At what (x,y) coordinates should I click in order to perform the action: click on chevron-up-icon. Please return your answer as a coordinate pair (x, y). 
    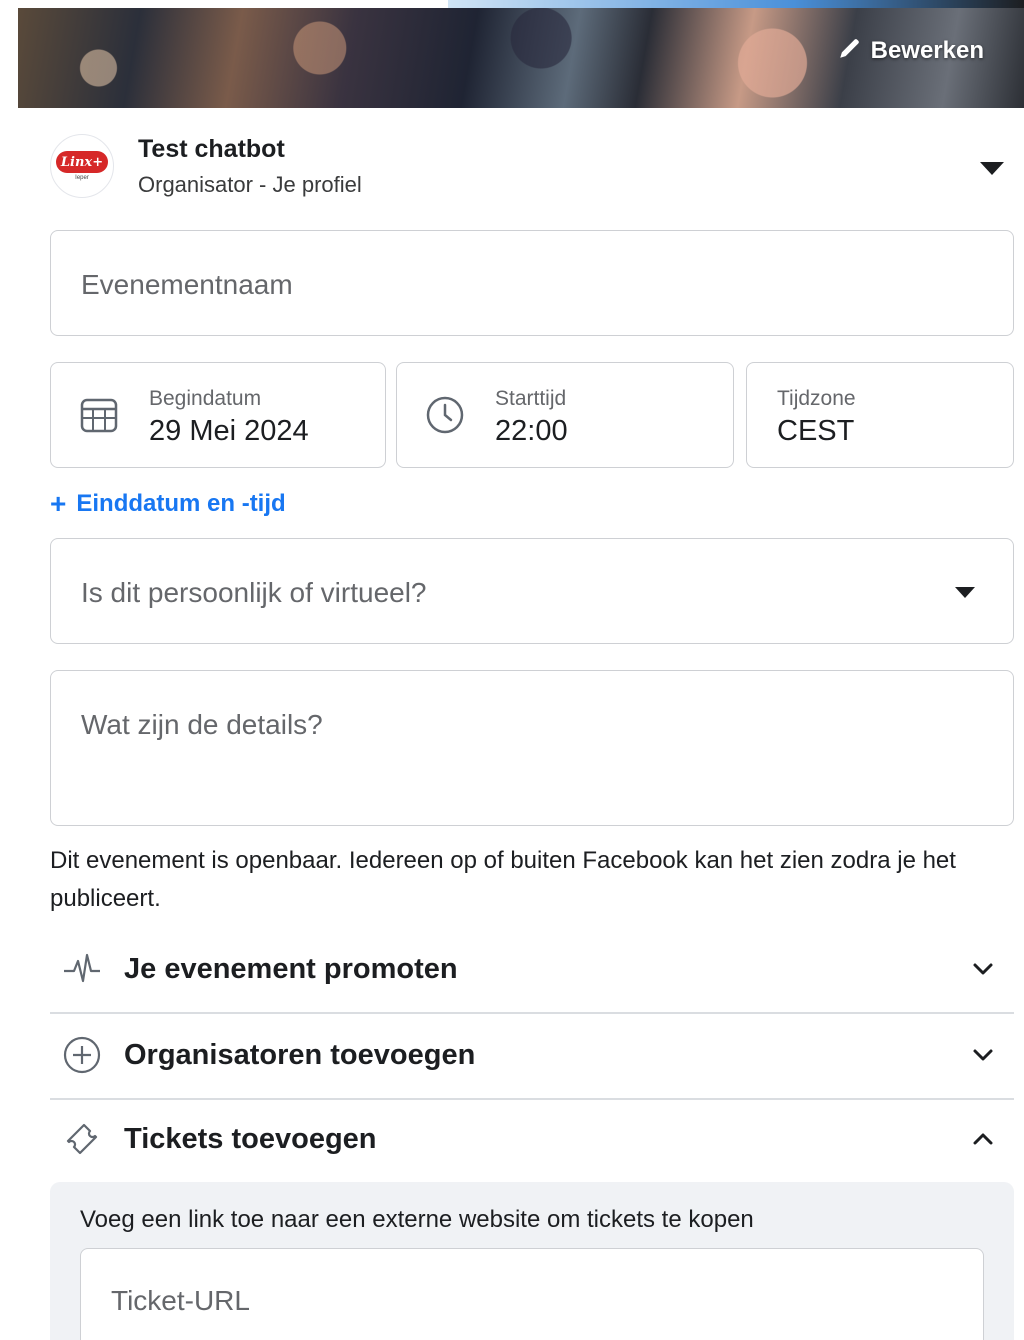
    Looking at the image, I should click on (983, 1139).